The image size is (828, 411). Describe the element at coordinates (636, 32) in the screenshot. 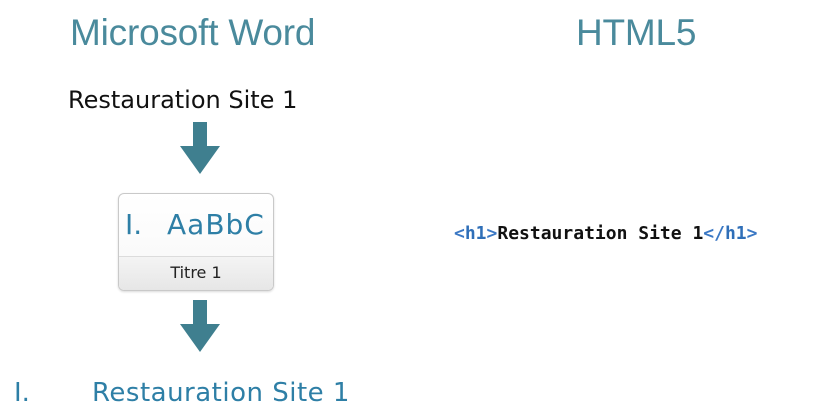

I see `html-column-title: HTML5` at that location.